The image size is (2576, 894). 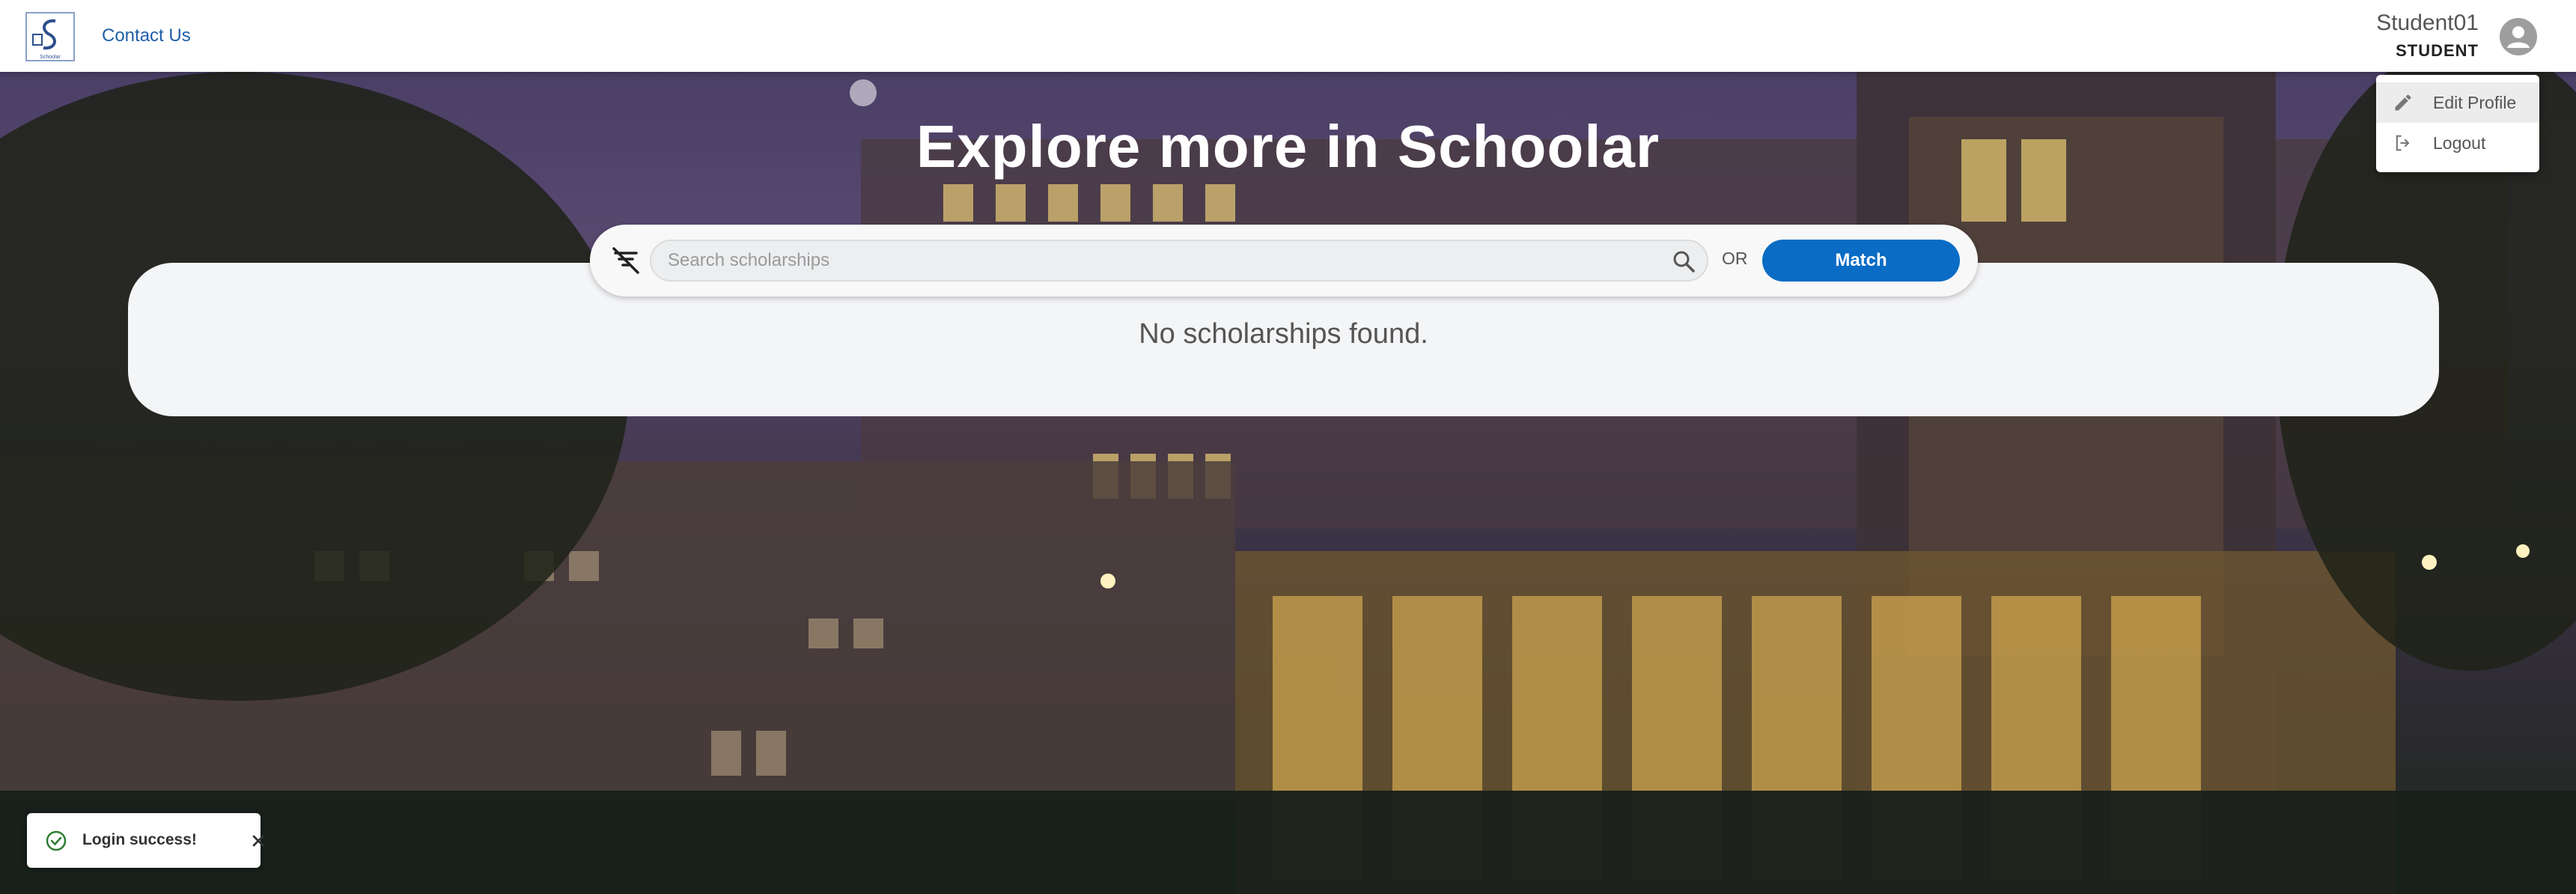 I want to click on match-button: Match, so click(x=1861, y=261).